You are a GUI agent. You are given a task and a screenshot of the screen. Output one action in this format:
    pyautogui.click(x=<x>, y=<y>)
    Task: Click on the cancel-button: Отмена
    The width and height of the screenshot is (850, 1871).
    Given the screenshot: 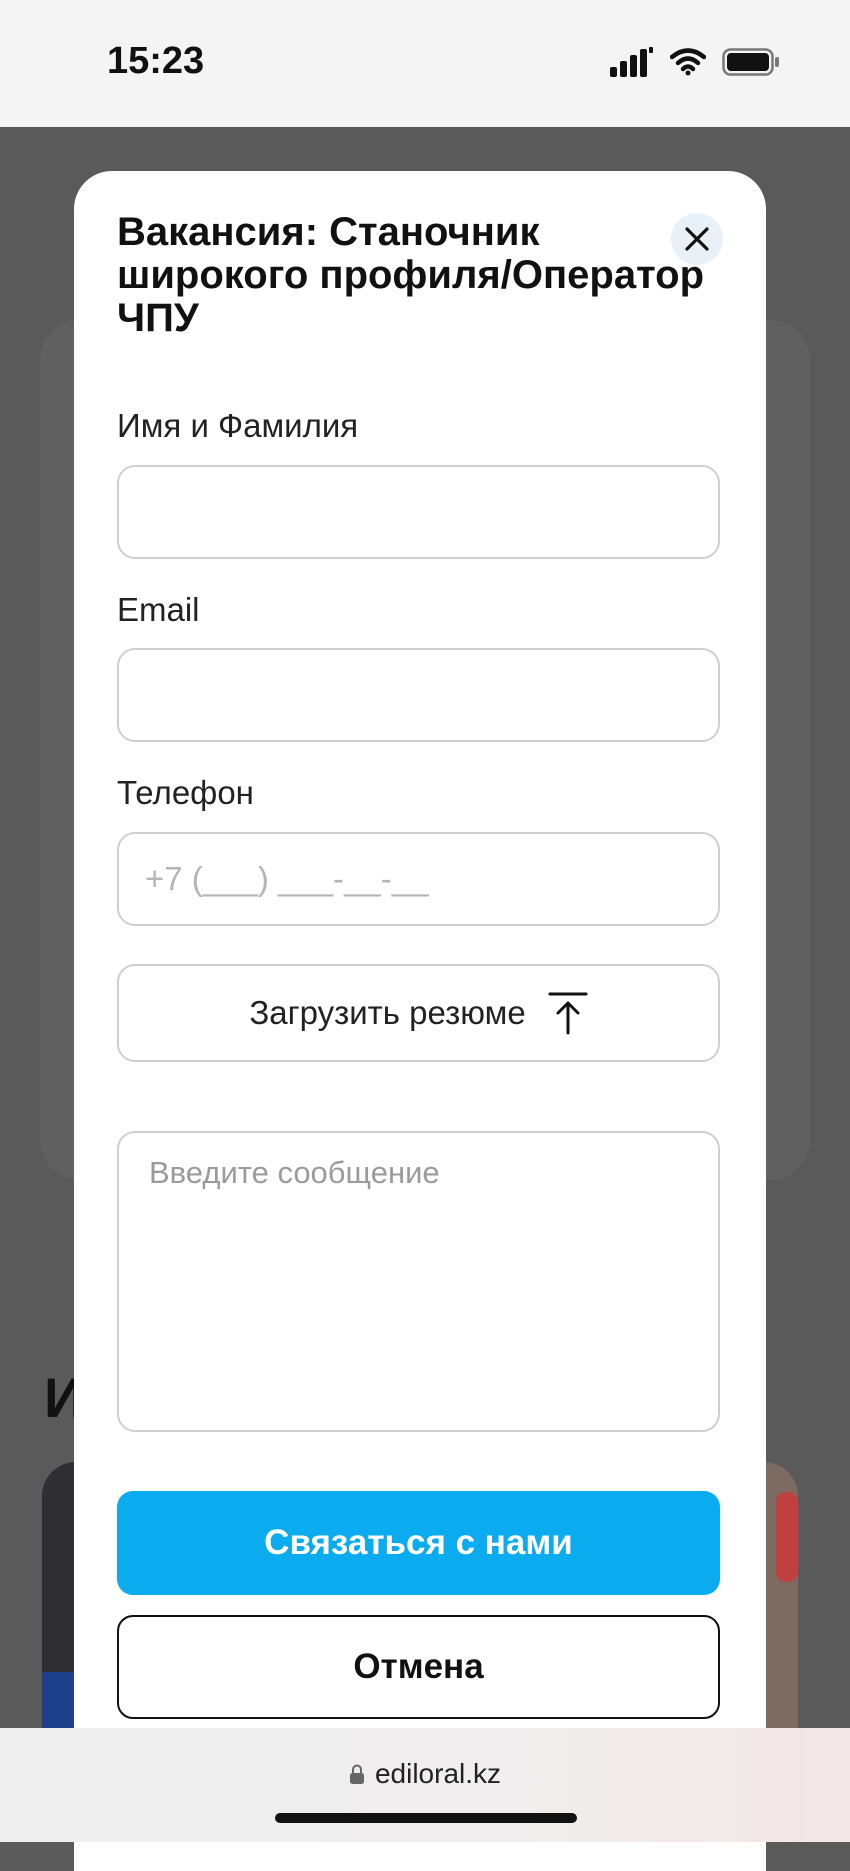 What is the action you would take?
    pyautogui.click(x=418, y=1667)
    